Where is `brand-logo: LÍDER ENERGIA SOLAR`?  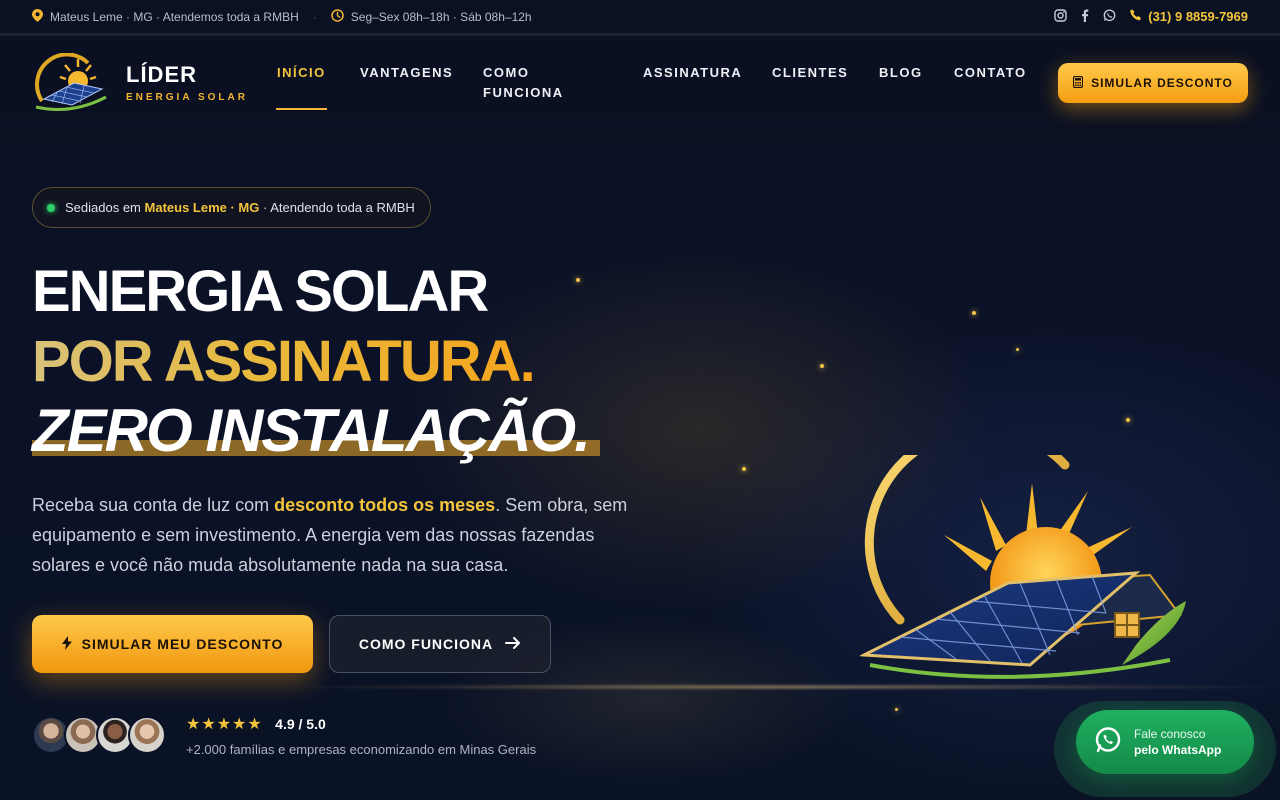
brand-logo: LÍDER ENERGIA SOLAR is located at coordinates (140, 81).